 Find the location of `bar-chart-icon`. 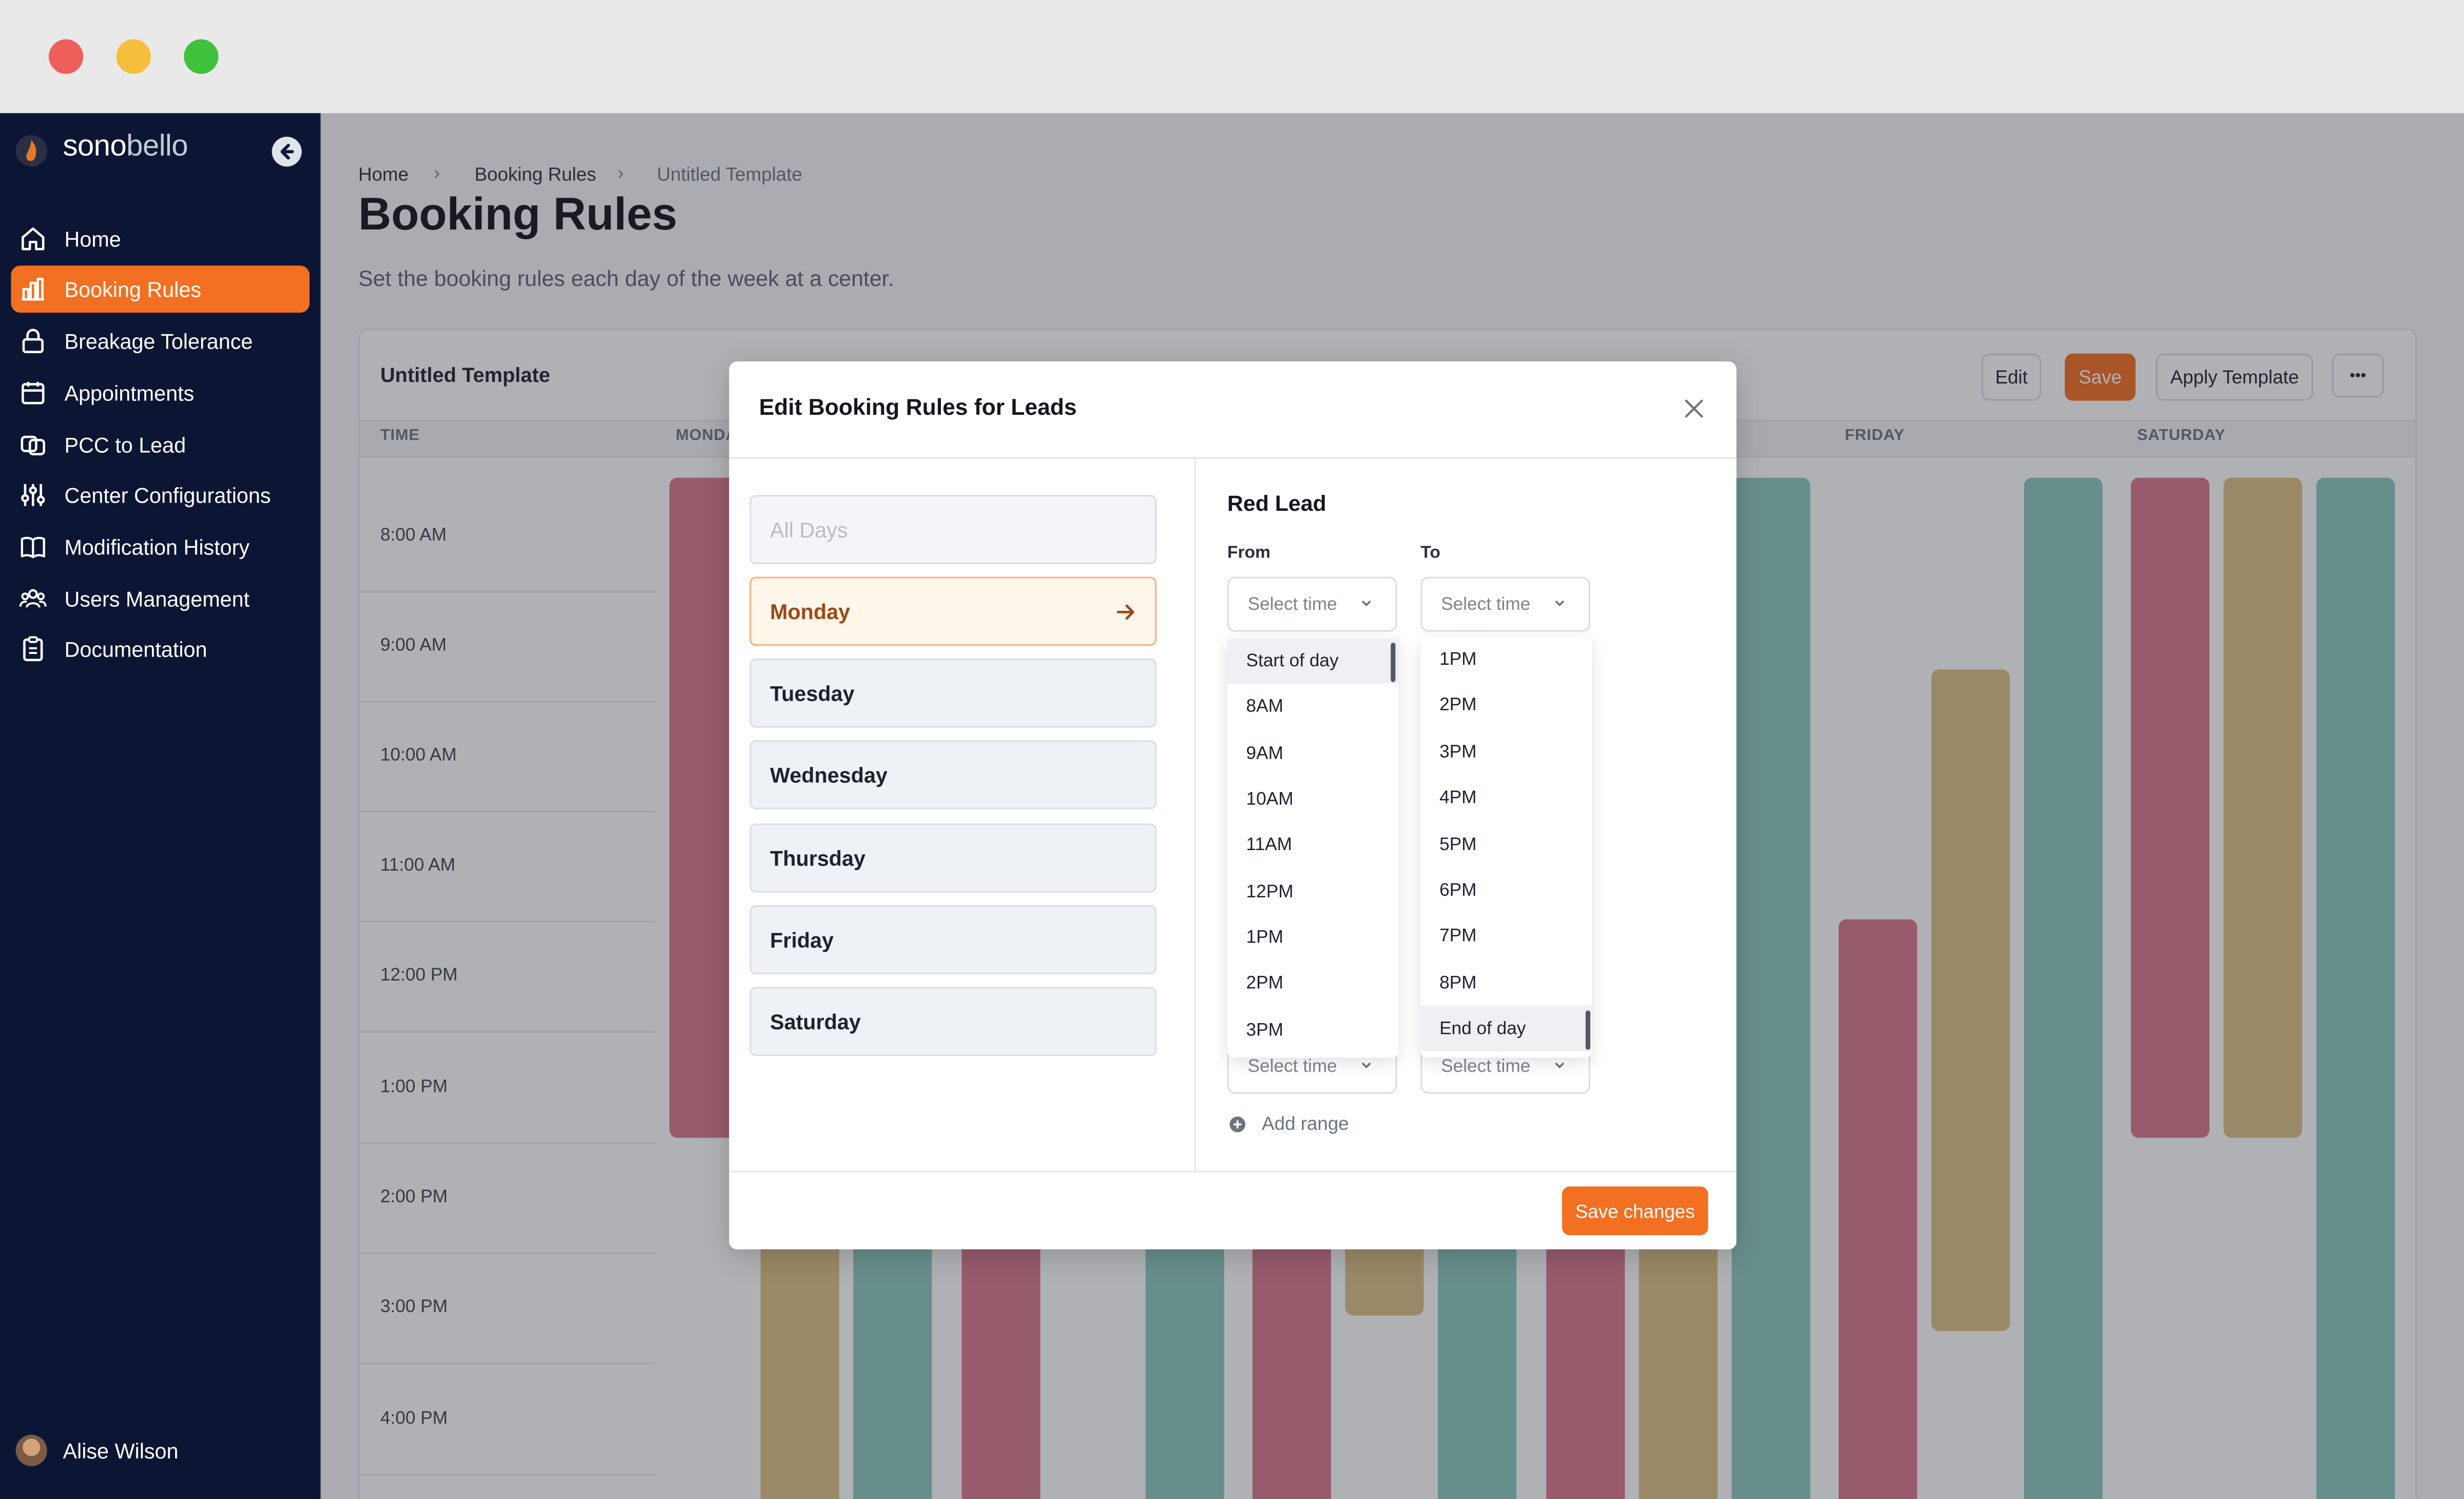

bar-chart-icon is located at coordinates (33, 289).